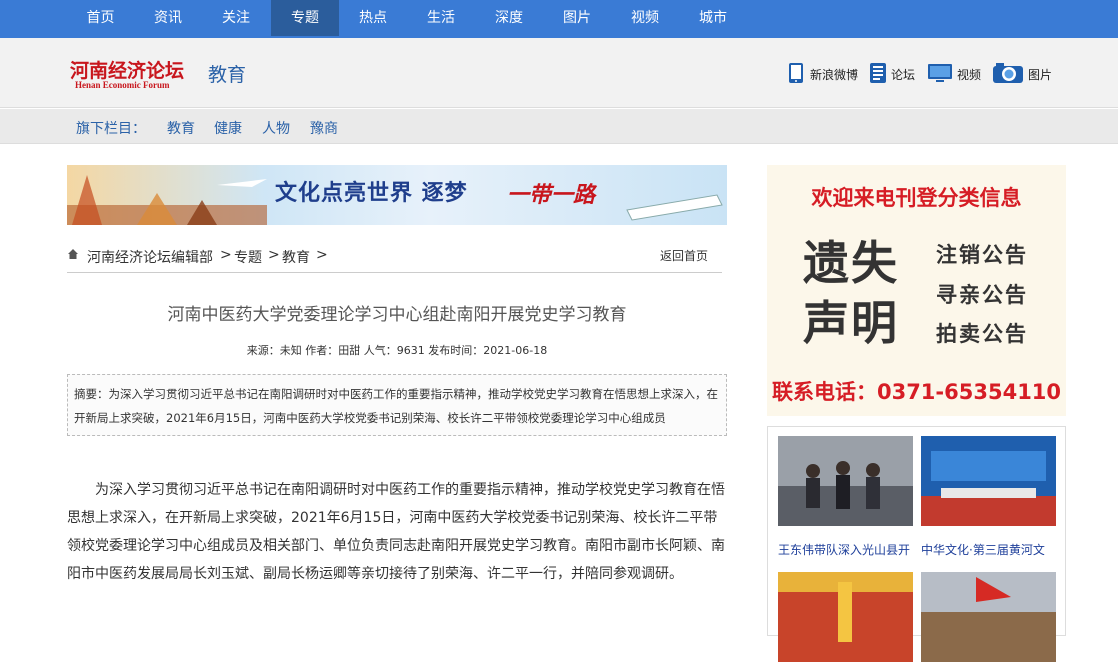 The width and height of the screenshot is (1118, 662). Describe the element at coordinates (559, 126) in the screenshot. I see `sub-nav: 旗下栏目： 教育 健康 人物 豫商` at that location.